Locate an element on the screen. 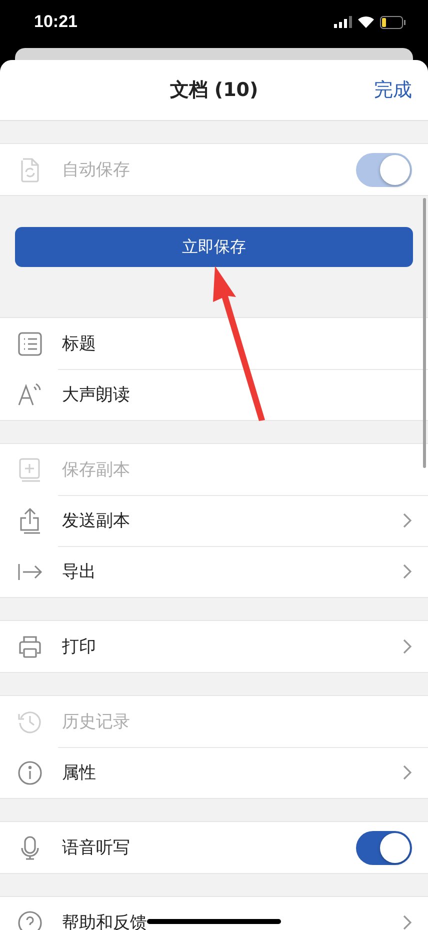 The image size is (428, 930). arrow-icon is located at coordinates (30, 572).